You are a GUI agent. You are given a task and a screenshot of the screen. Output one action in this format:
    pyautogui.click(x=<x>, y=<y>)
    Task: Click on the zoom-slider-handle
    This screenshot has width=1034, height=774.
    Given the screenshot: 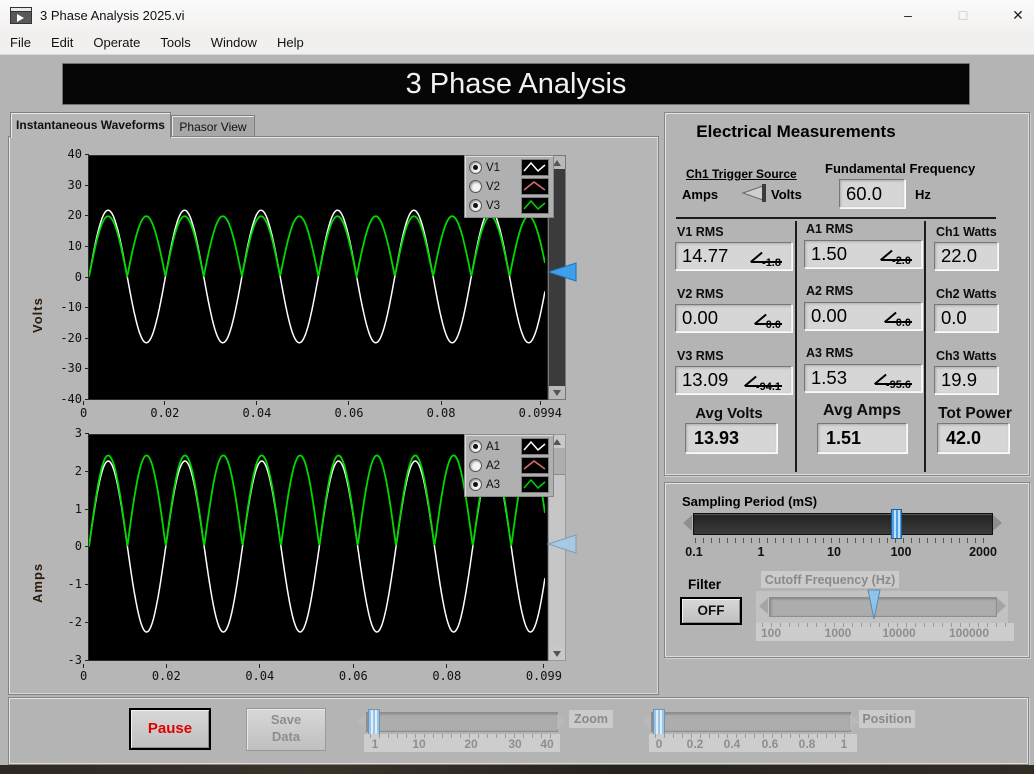 What is the action you would take?
    pyautogui.click(x=374, y=722)
    